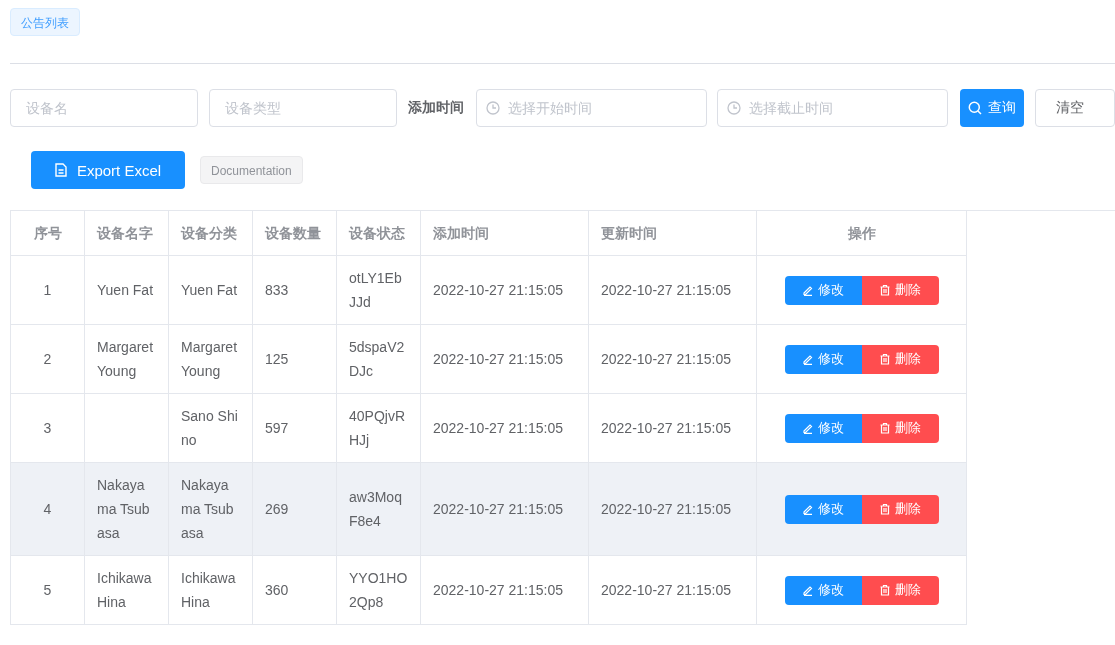 This screenshot has width=1115, height=645. What do you see at coordinates (277, 428) in the screenshot?
I see `table-cell: 597` at bounding box center [277, 428].